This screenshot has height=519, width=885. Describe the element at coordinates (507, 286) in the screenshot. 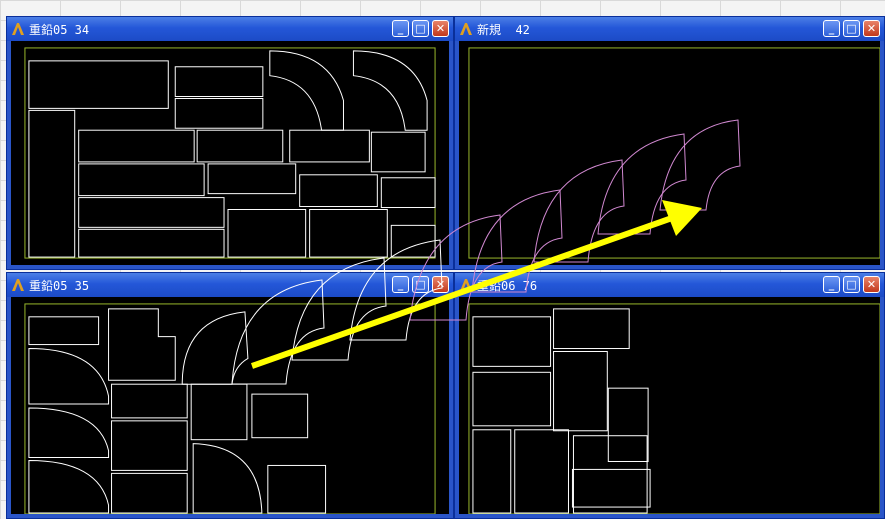

I see `window-title: 重鉛06 76` at that location.